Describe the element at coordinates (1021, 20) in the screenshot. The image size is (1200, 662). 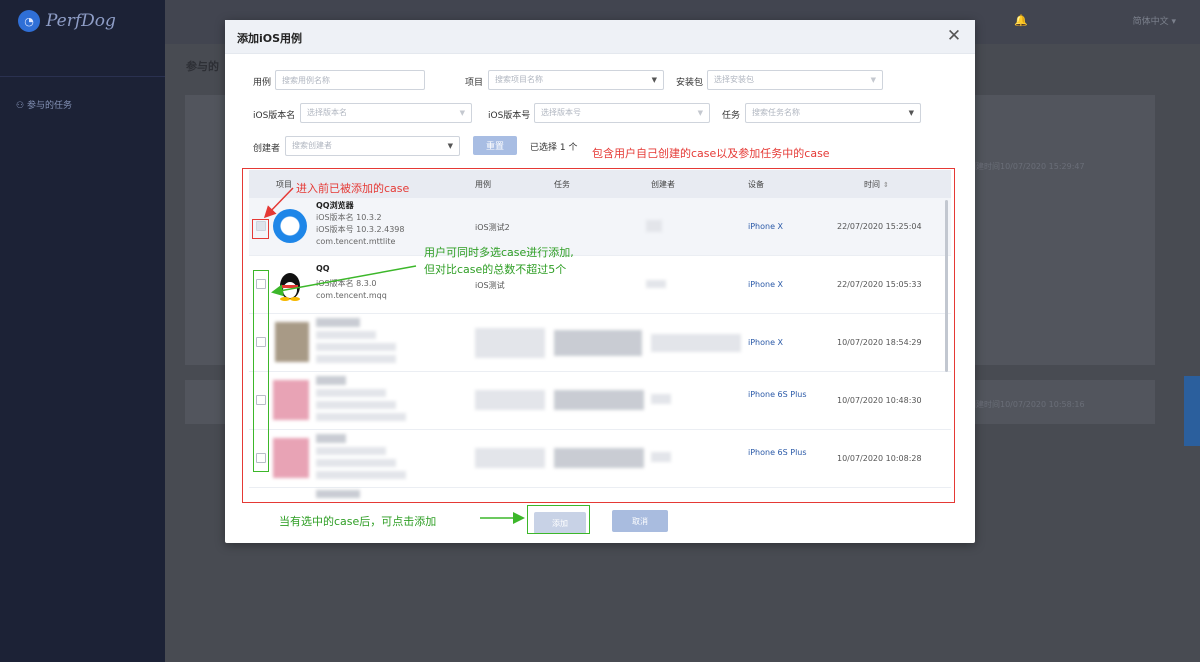
I see `bell-icon: 🔔` at that location.